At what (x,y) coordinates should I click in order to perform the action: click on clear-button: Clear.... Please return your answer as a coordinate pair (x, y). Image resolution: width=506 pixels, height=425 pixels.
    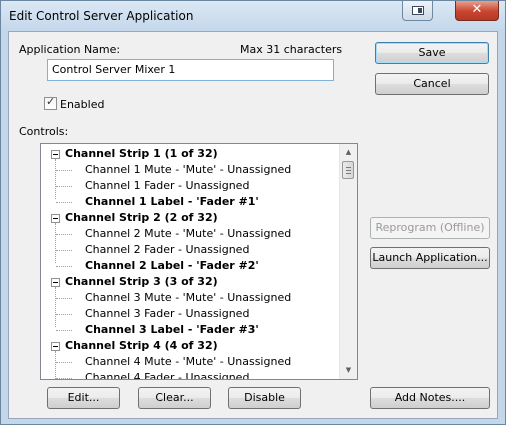
    Looking at the image, I should click on (174, 398).